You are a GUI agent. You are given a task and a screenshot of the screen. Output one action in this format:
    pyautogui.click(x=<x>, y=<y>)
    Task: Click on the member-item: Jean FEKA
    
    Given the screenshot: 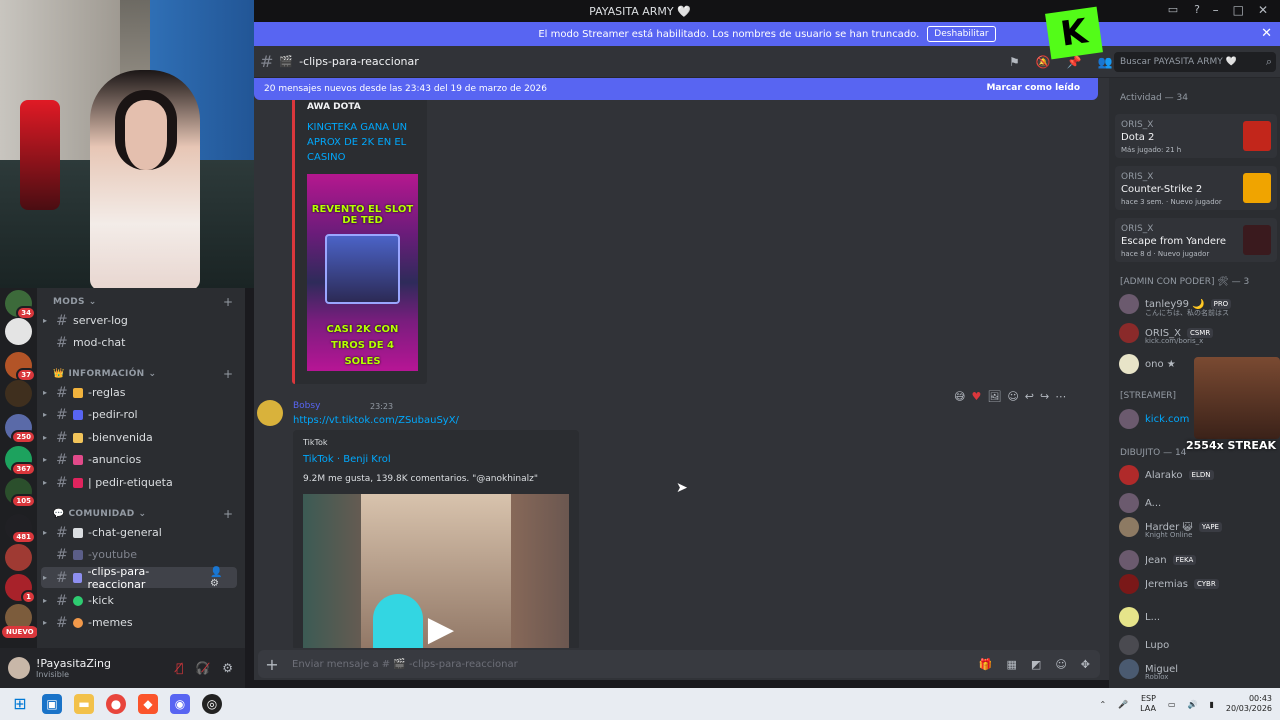 What is the action you would take?
    pyautogui.click(x=1198, y=560)
    